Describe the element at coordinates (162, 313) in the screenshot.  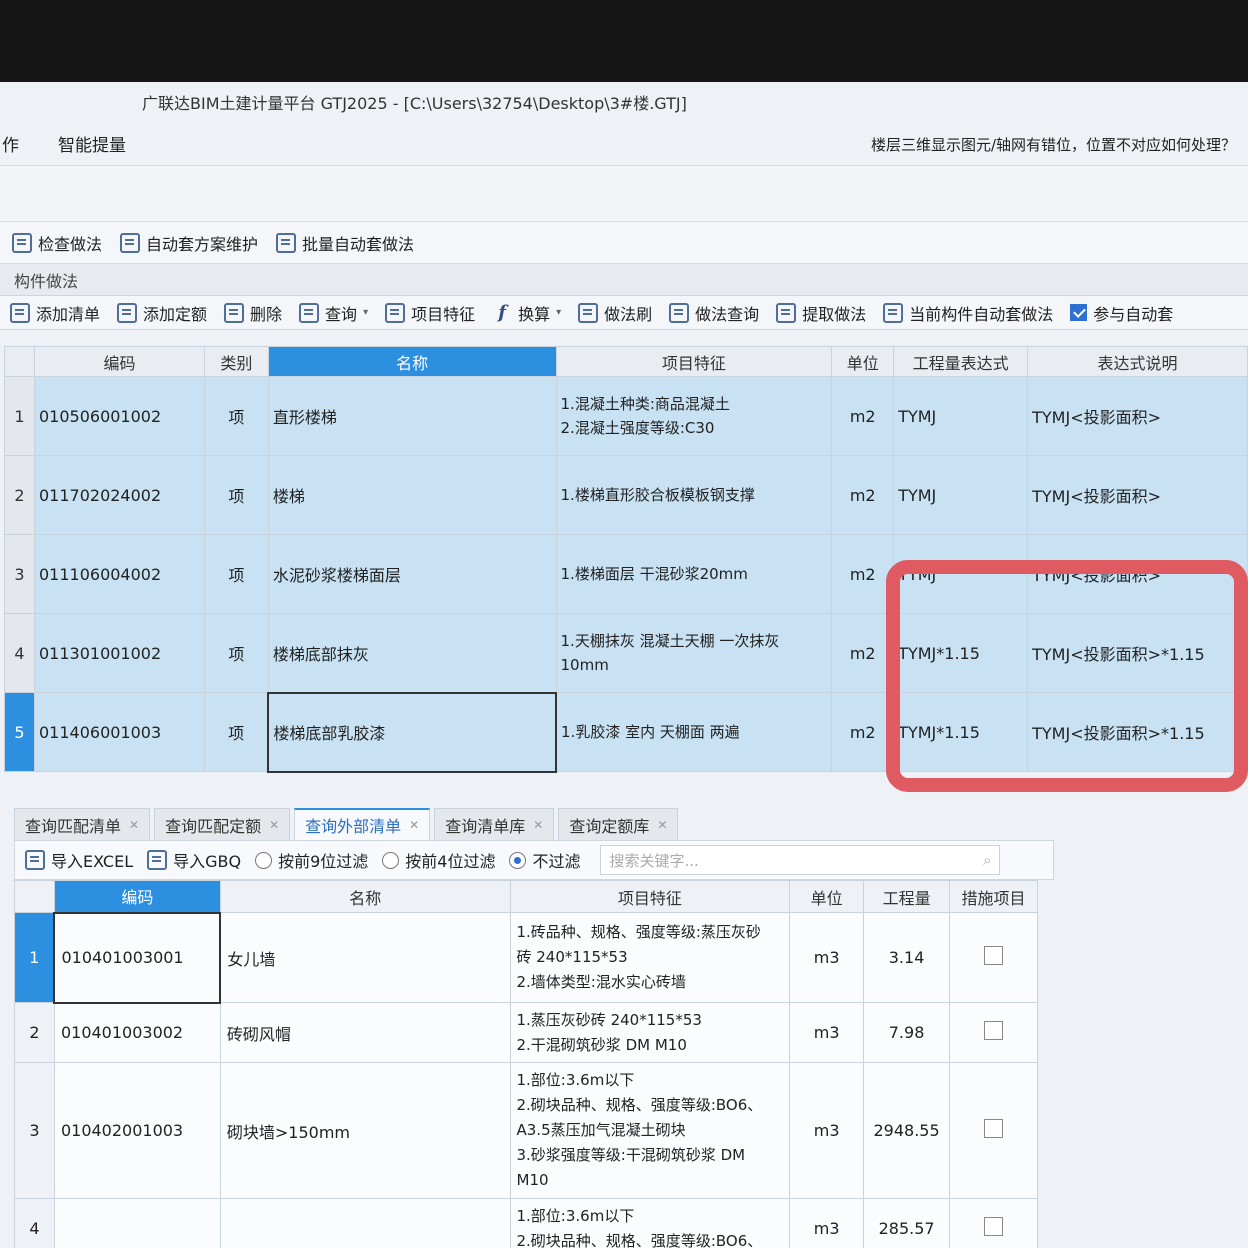
I see `add-quota-button: 添加定额` at that location.